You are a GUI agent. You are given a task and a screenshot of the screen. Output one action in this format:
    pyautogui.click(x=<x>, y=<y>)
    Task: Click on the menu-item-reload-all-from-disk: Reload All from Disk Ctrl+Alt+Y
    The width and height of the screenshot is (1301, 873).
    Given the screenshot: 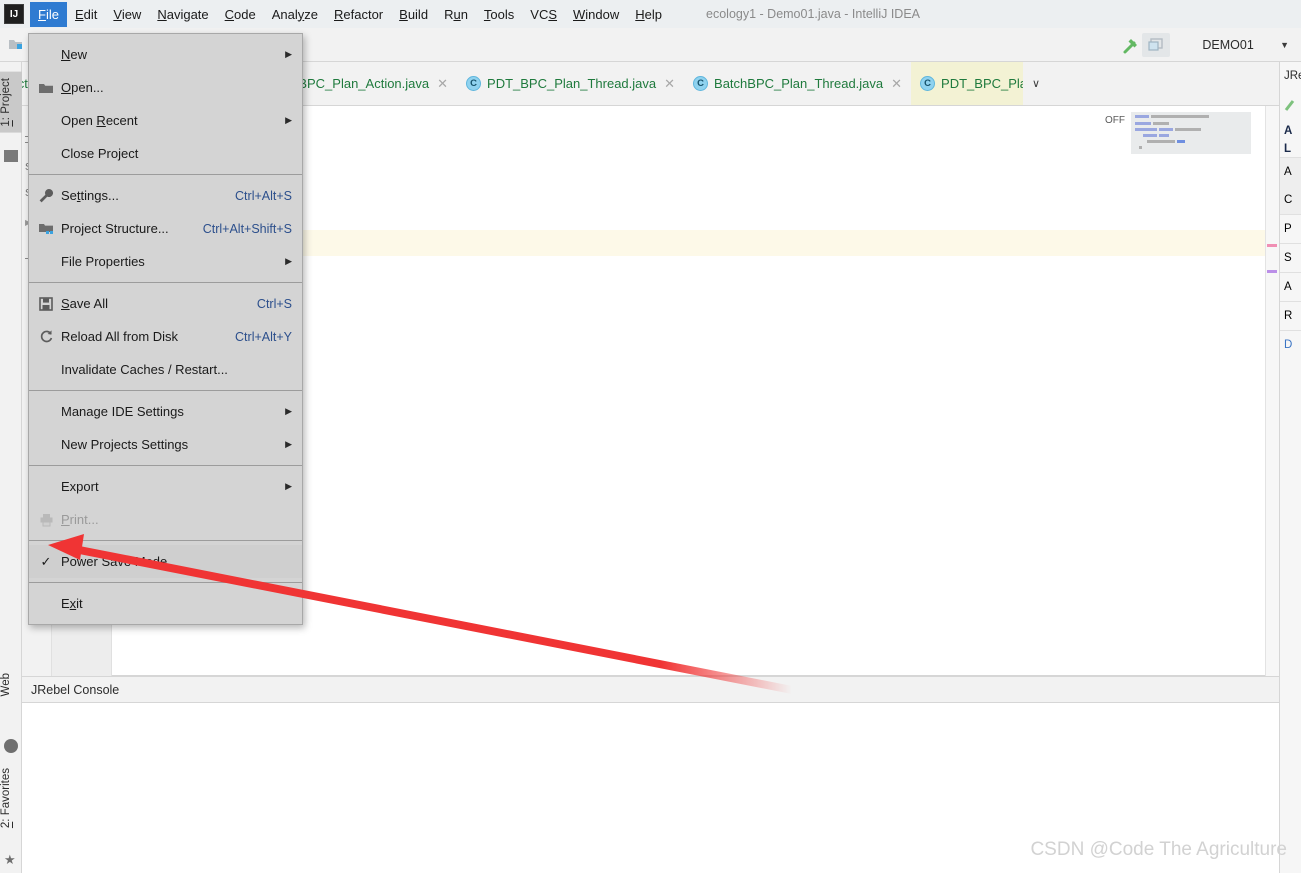 What is the action you would take?
    pyautogui.click(x=165, y=336)
    